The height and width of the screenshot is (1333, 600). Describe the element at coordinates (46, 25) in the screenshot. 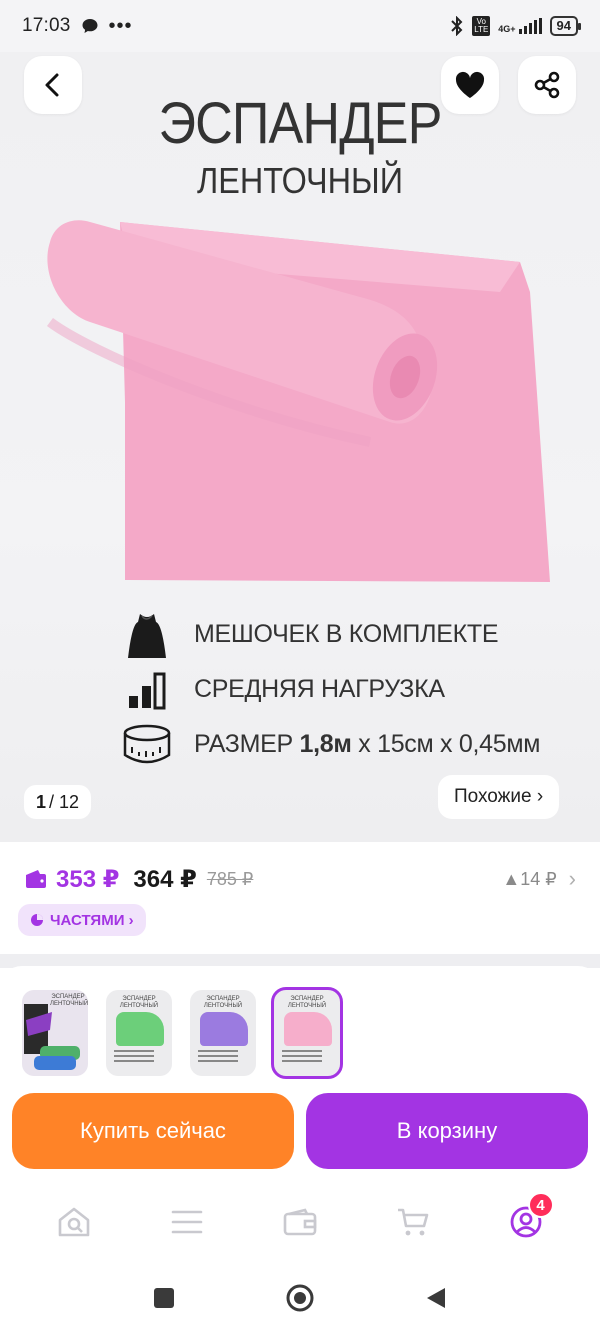

I see `status-time: 17:03` at that location.